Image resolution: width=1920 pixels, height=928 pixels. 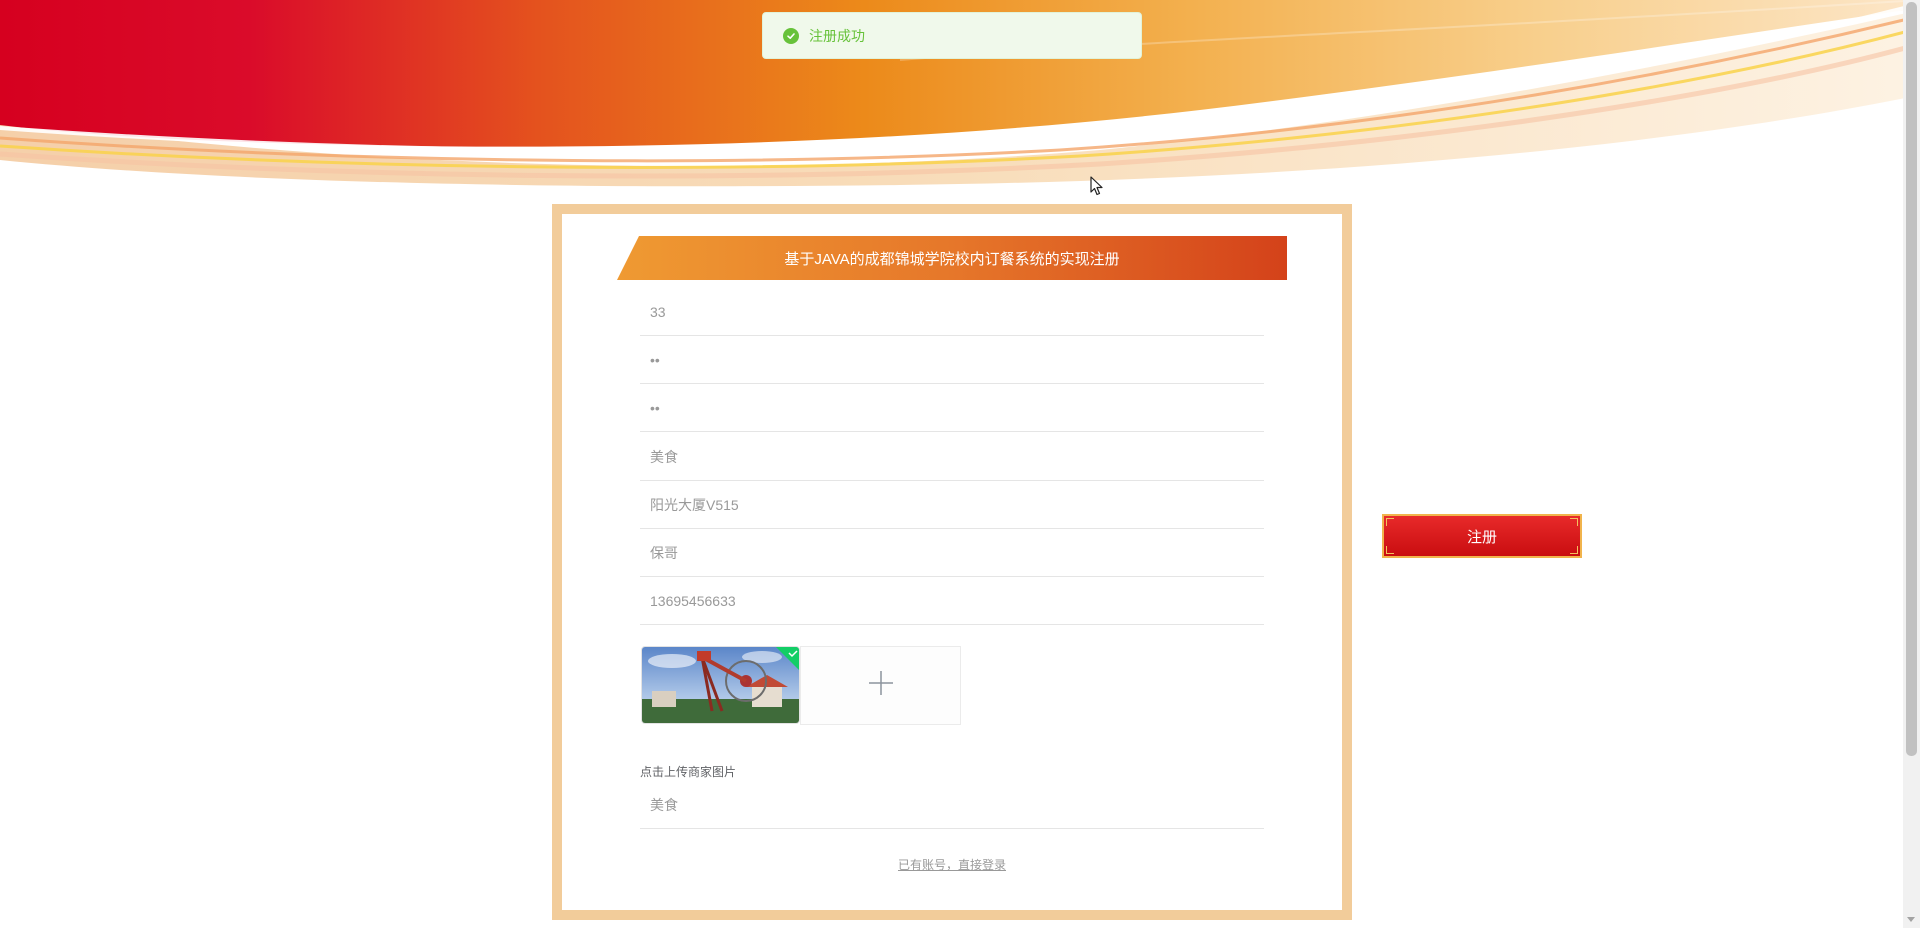 I want to click on scroll-down-arrow-icon, so click(x=1911, y=919).